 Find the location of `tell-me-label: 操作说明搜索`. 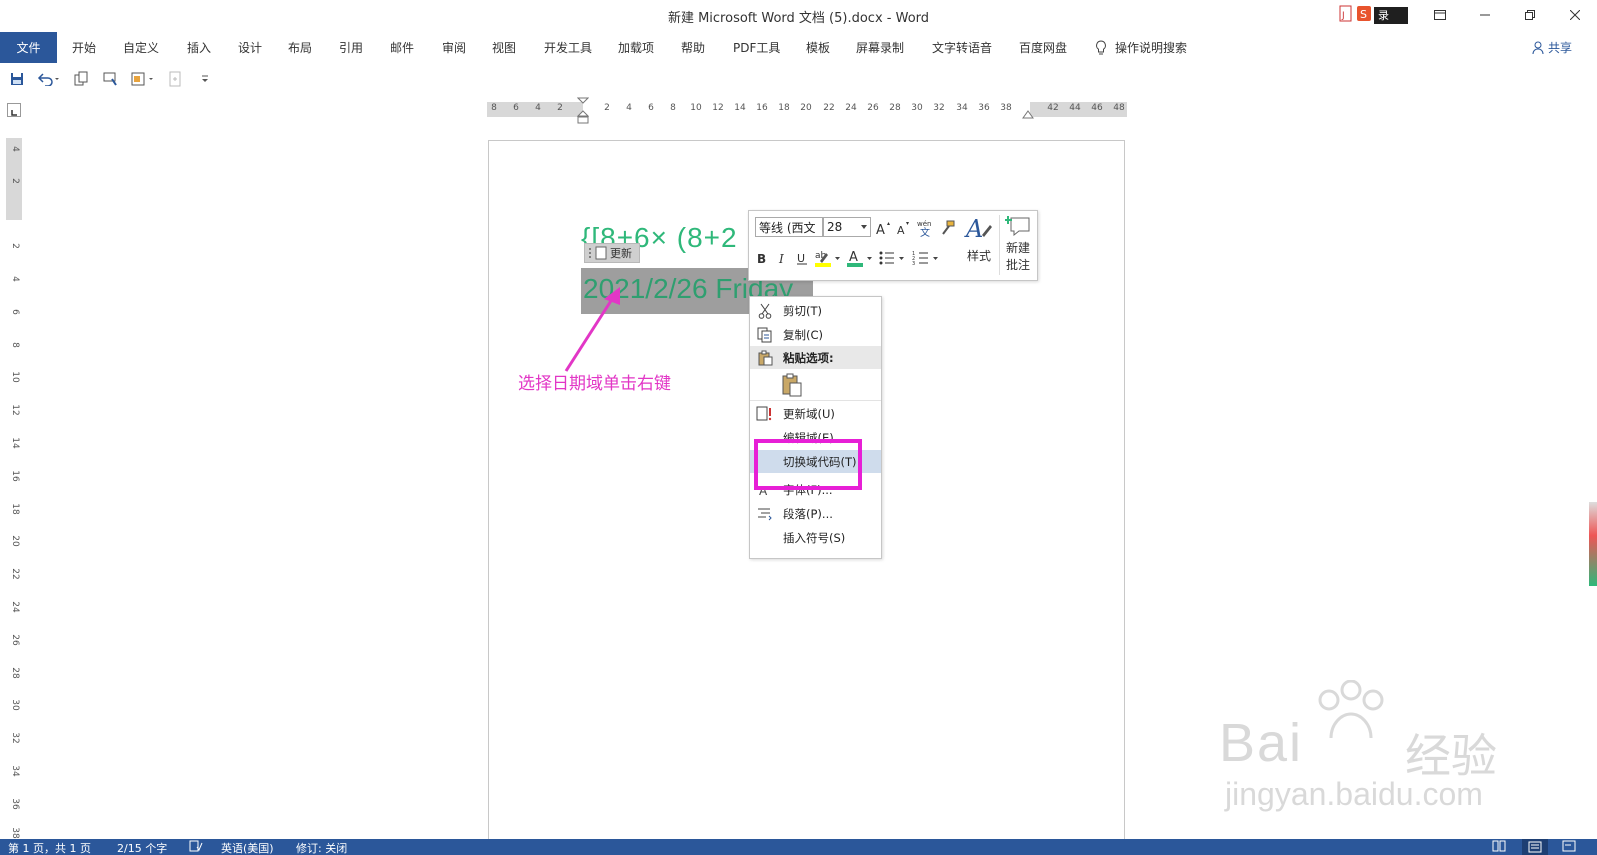

tell-me-label: 操作说明搜索 is located at coordinates (1151, 48).